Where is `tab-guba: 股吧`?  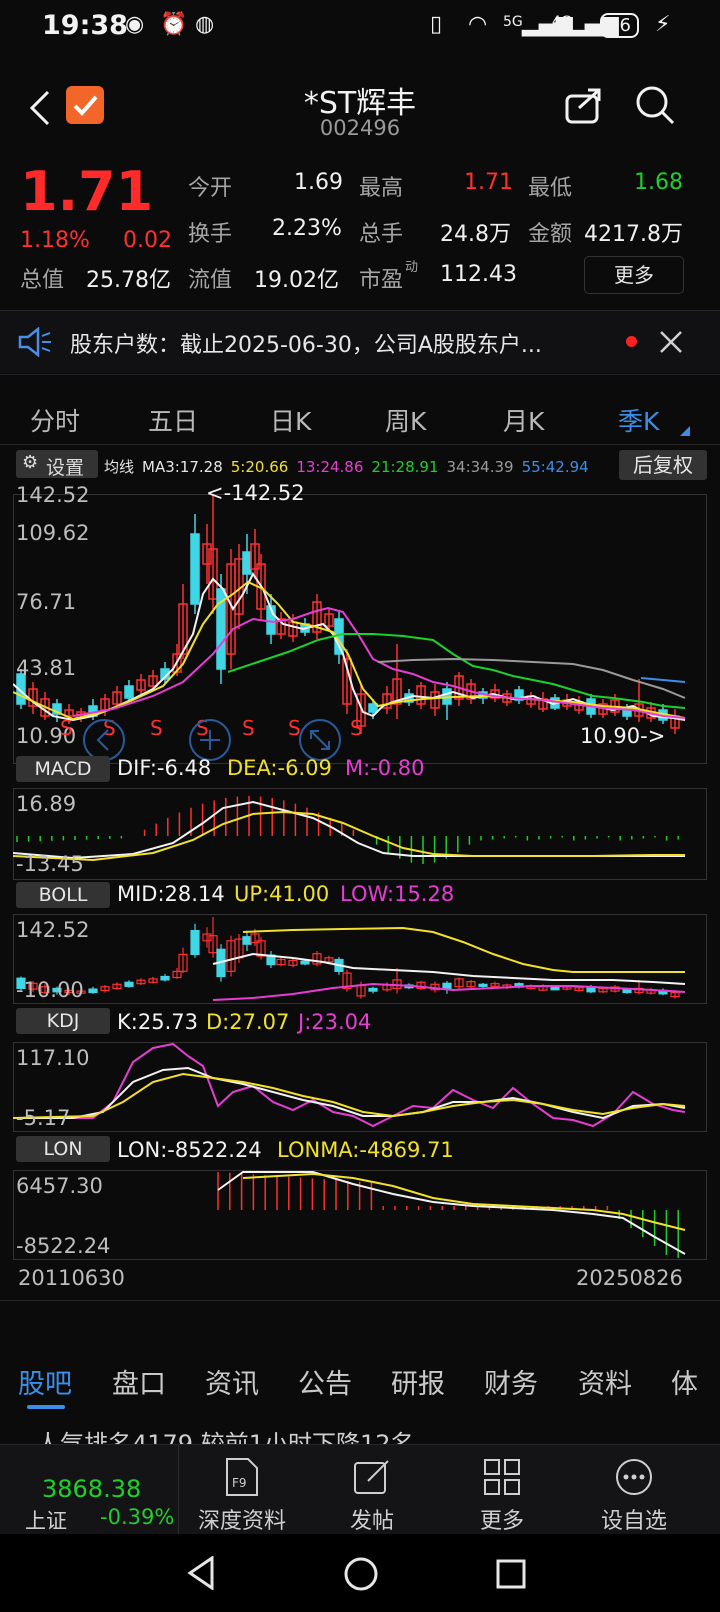
tab-guba: 股吧 is located at coordinates (45, 1381).